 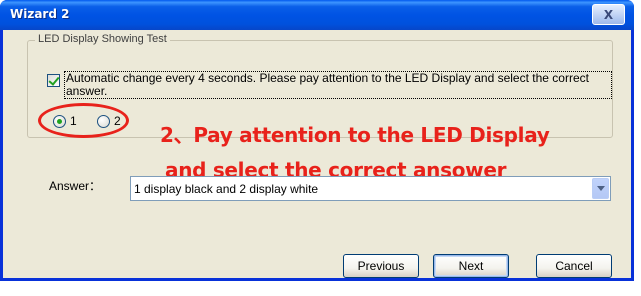 I want to click on next-button-label: Next, so click(x=471, y=266).